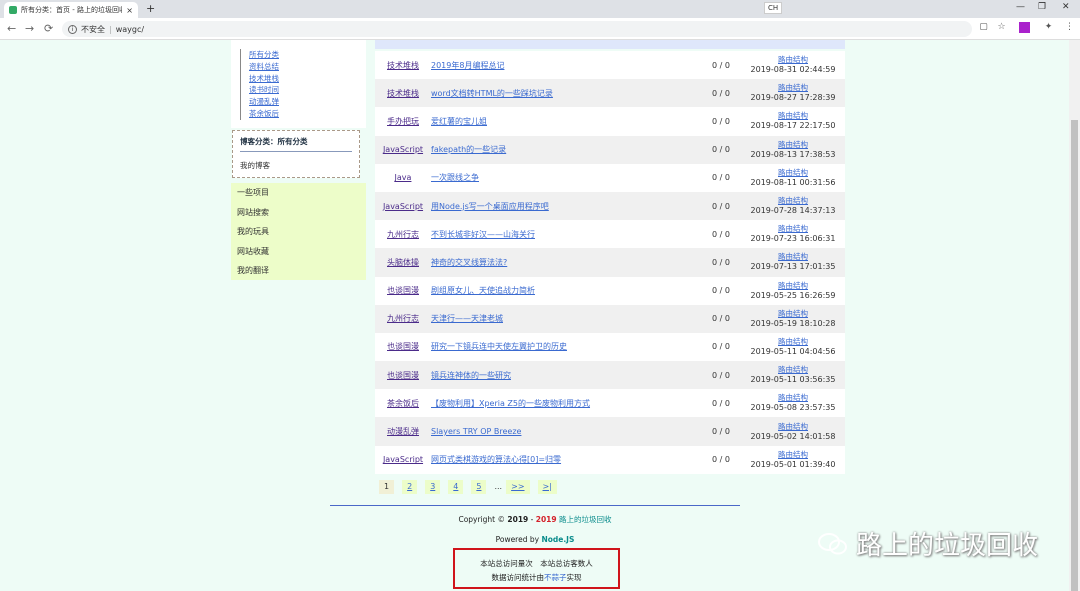 This screenshot has height=591, width=1080. Describe the element at coordinates (1001, 27) in the screenshot. I see `bookmark-star-icon: ☆` at that location.